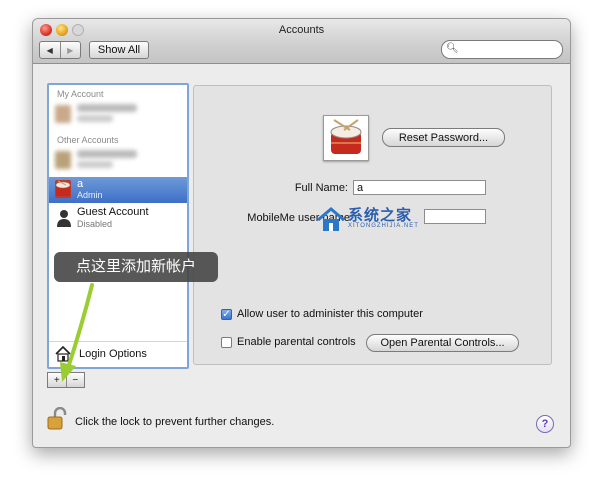 This screenshot has height=490, width=600. What do you see at coordinates (321, 188) in the screenshot?
I see `full-name-label: Full Name:` at bounding box center [321, 188].